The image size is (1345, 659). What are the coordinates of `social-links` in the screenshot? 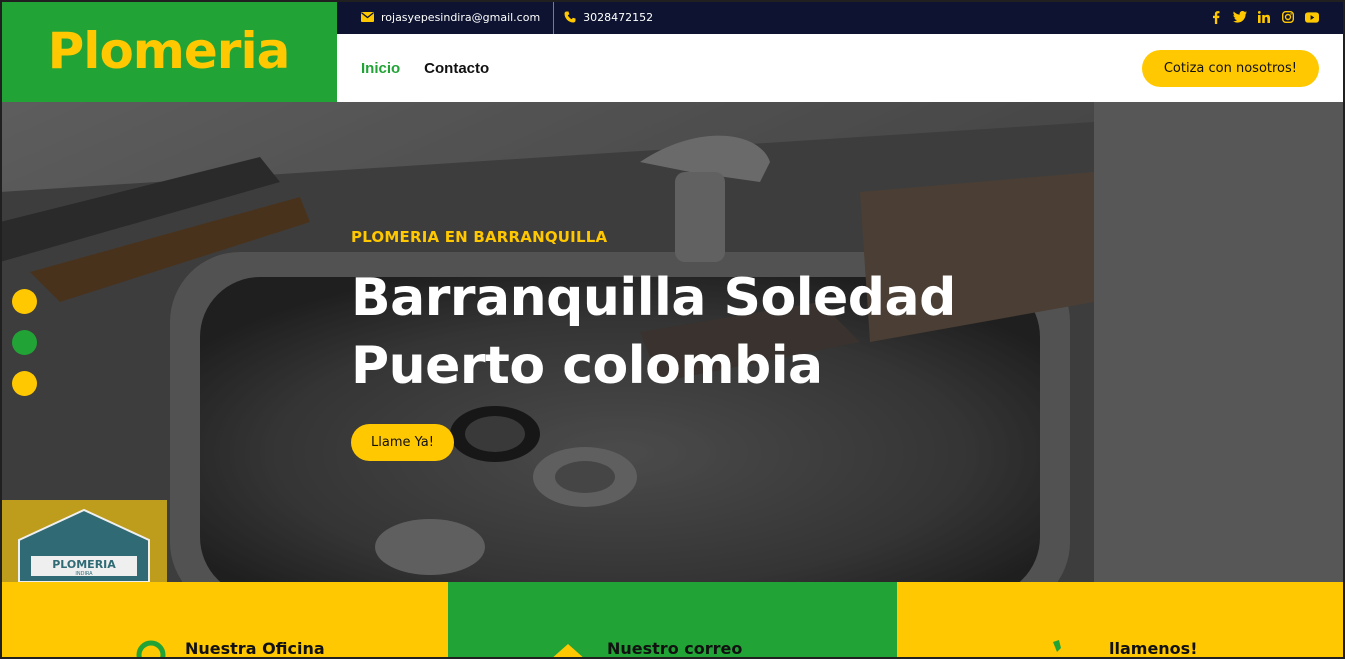 It's located at (1277, 17).